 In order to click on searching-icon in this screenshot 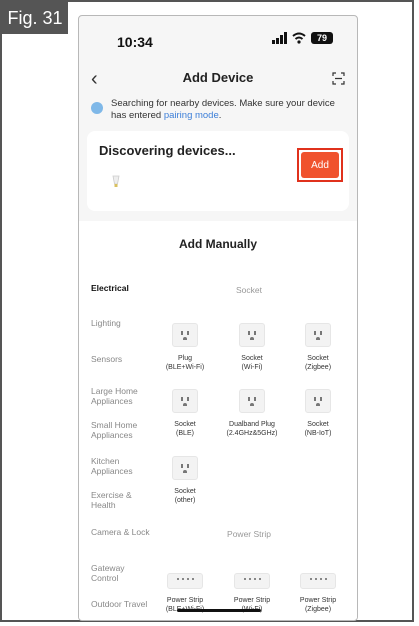, I will do `click(97, 108)`.